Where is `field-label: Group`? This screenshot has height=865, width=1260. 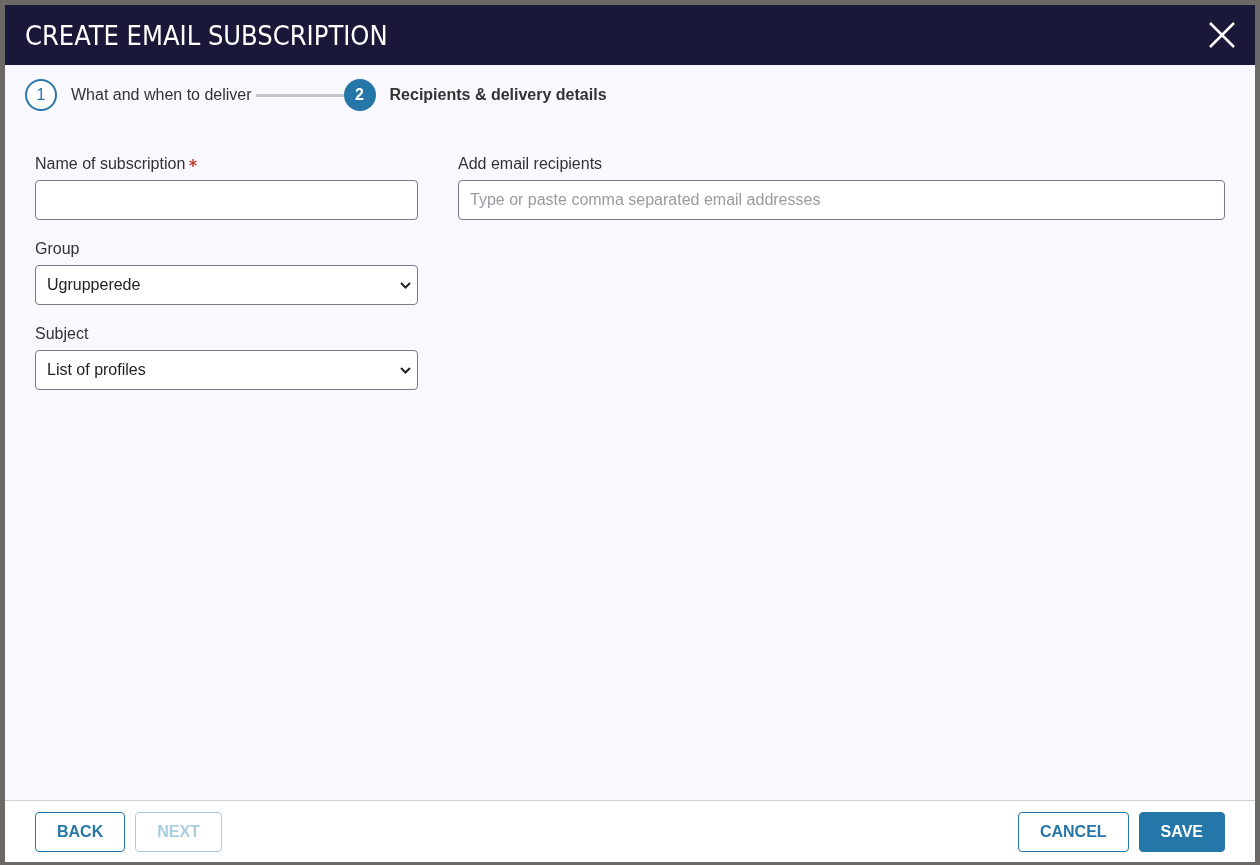 field-label: Group is located at coordinates (57, 249).